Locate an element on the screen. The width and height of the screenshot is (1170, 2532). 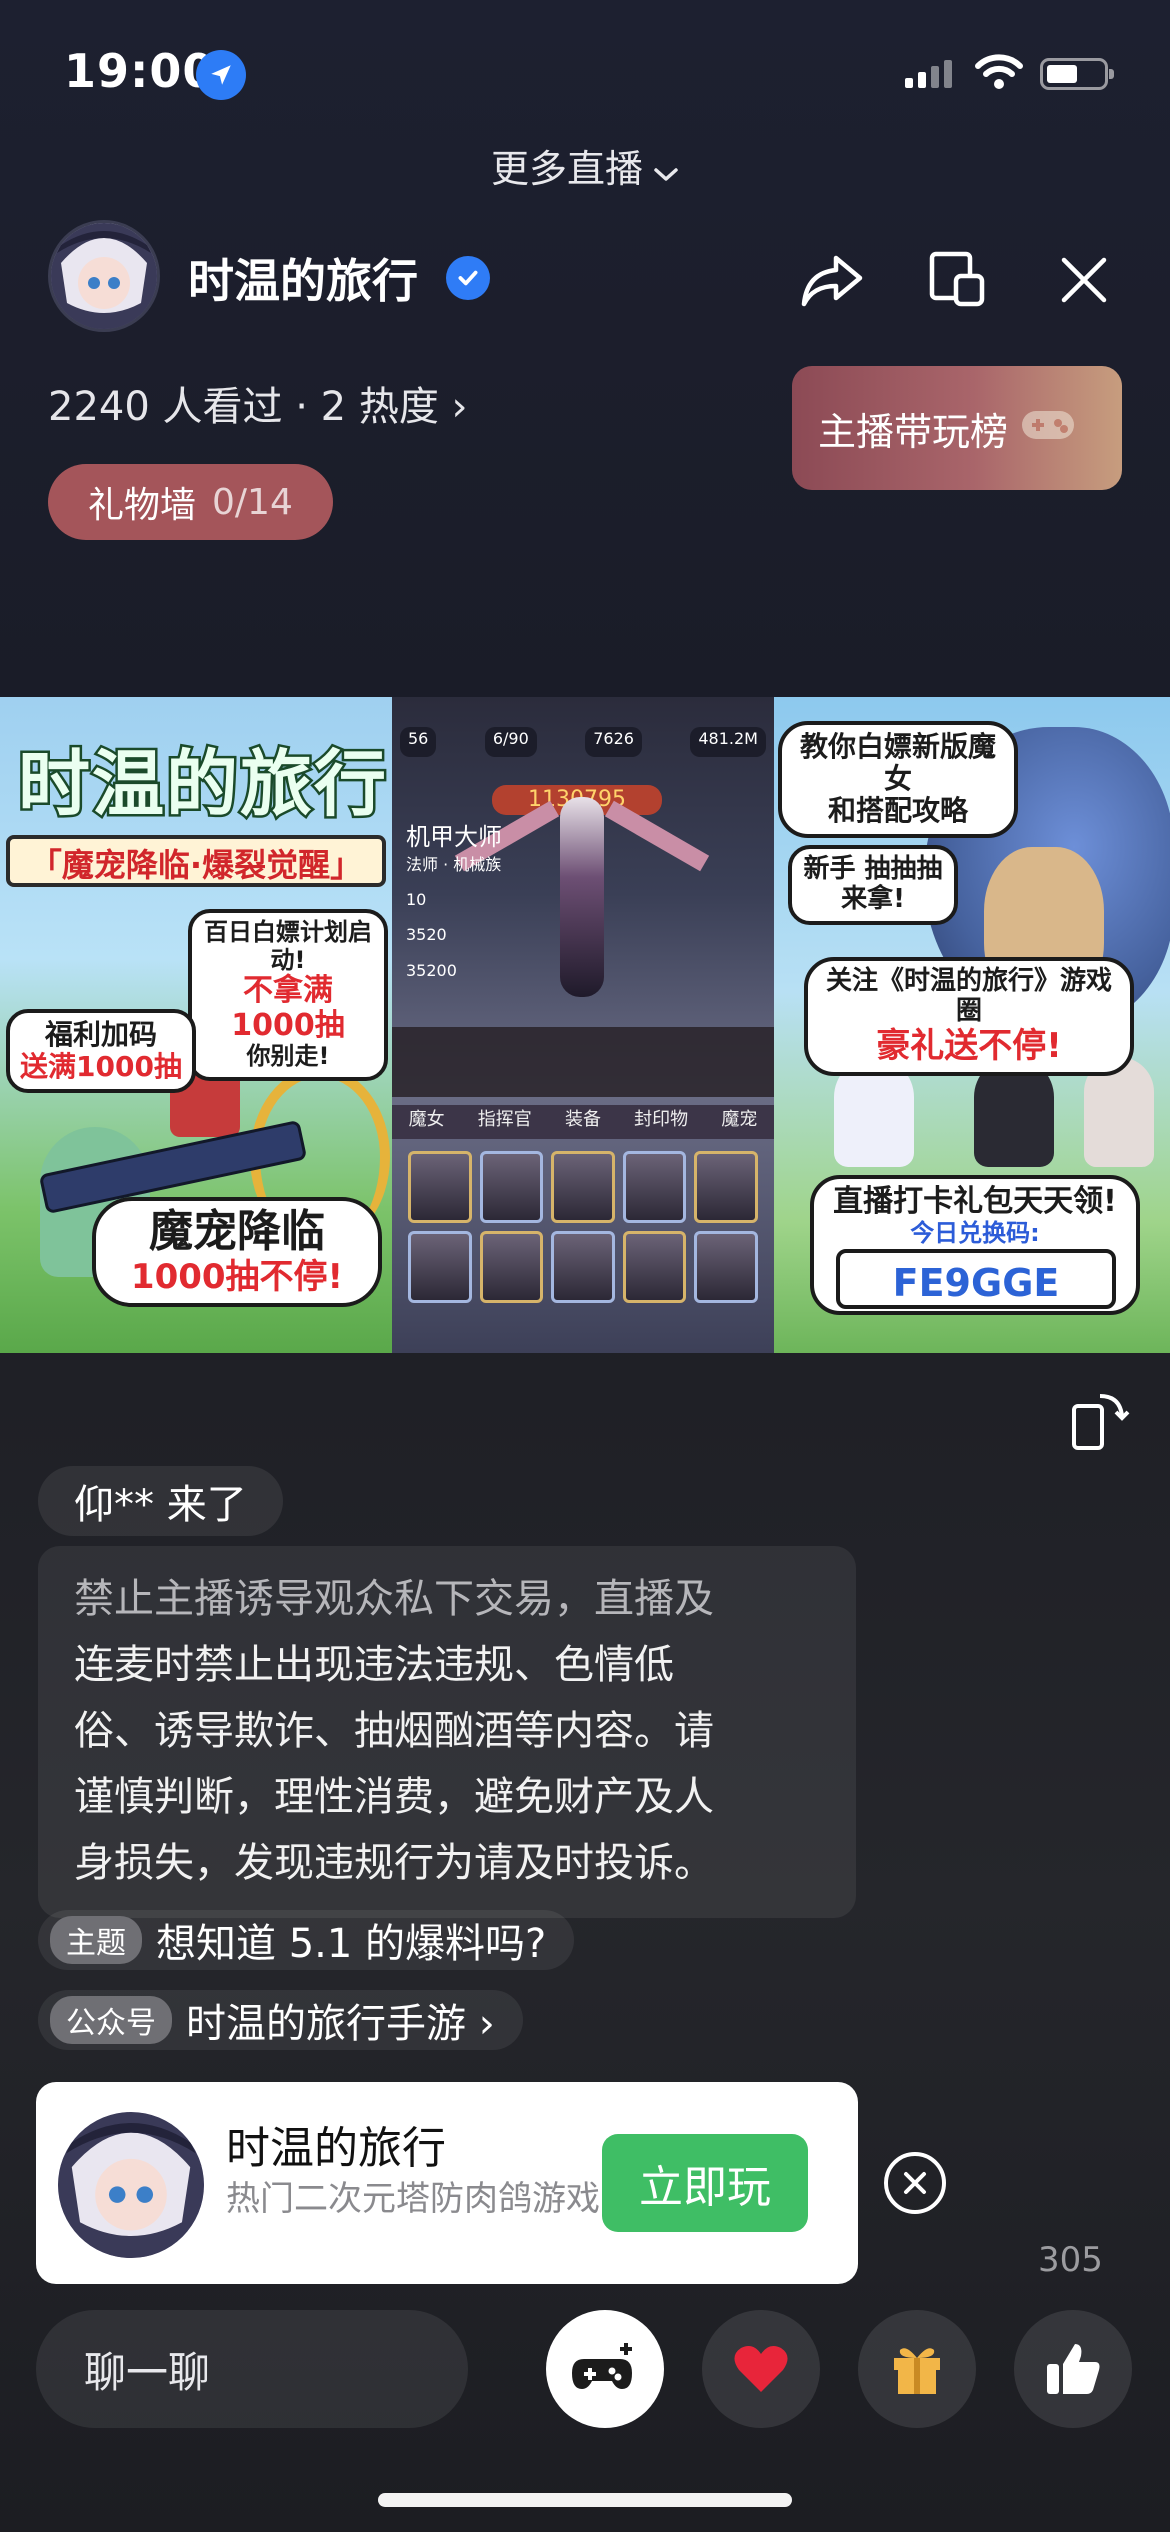
game-stat-line: 10 is located at coordinates (416, 900).